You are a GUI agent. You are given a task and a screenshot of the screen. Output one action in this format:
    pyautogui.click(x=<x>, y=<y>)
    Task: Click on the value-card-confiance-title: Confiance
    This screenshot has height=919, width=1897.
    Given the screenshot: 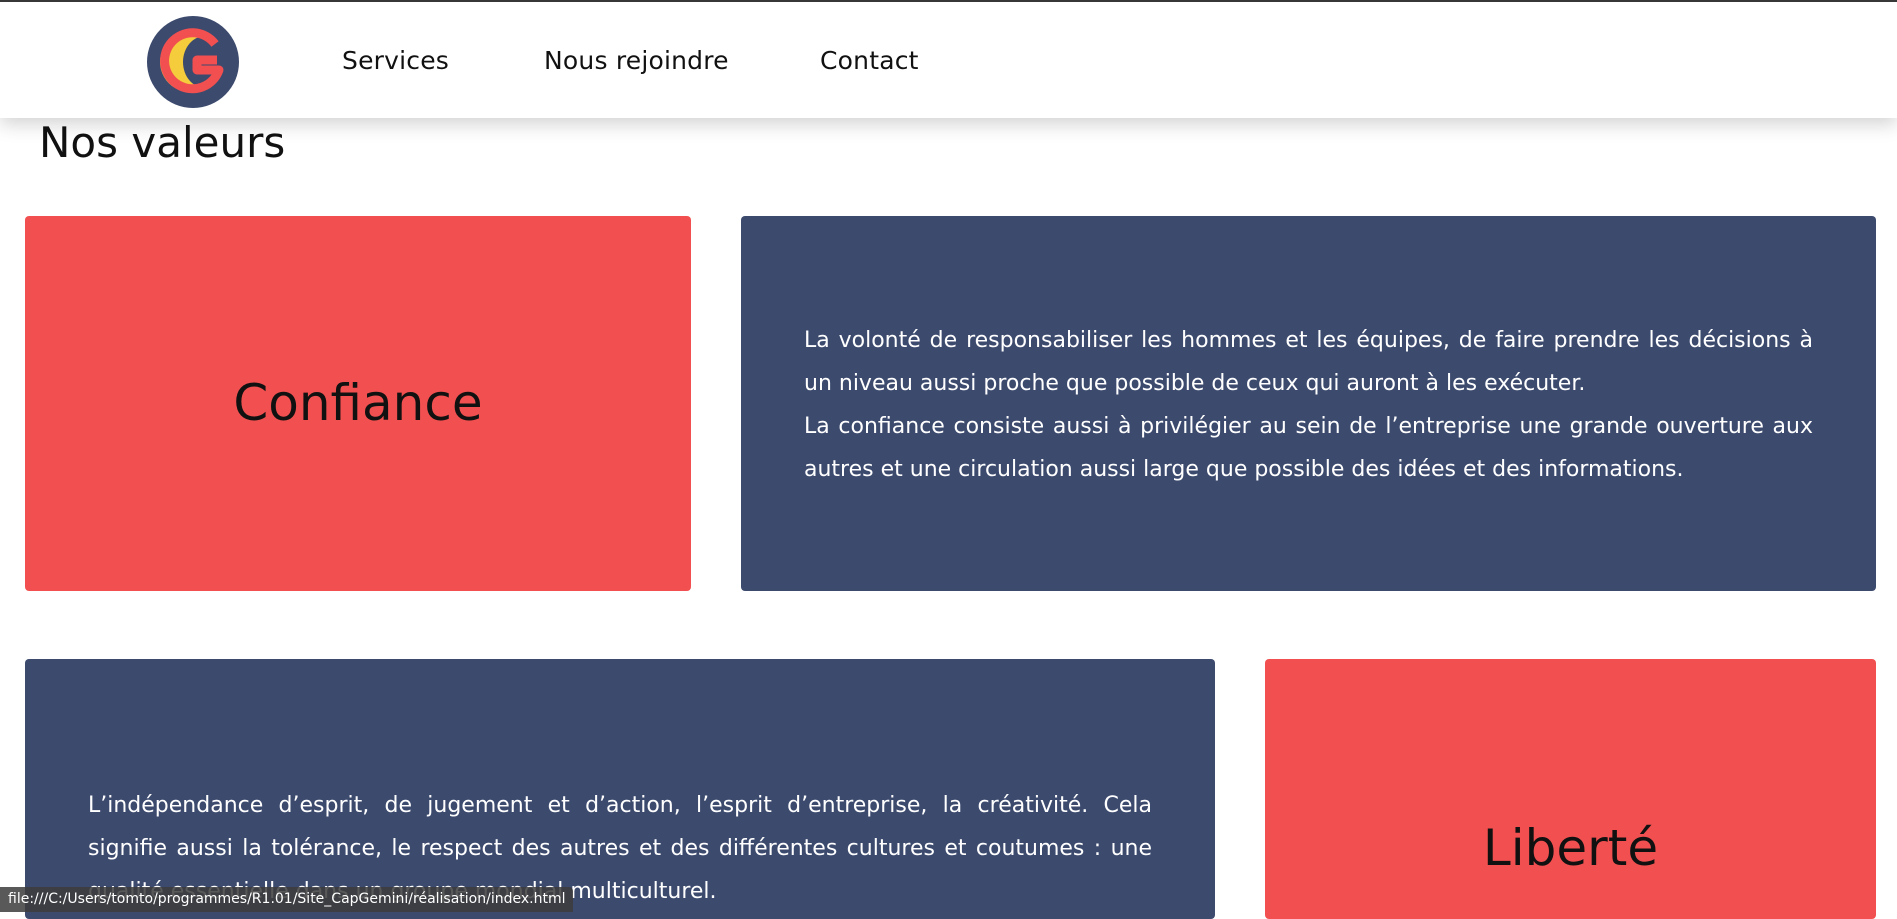 What is the action you would take?
    pyautogui.click(x=358, y=403)
    